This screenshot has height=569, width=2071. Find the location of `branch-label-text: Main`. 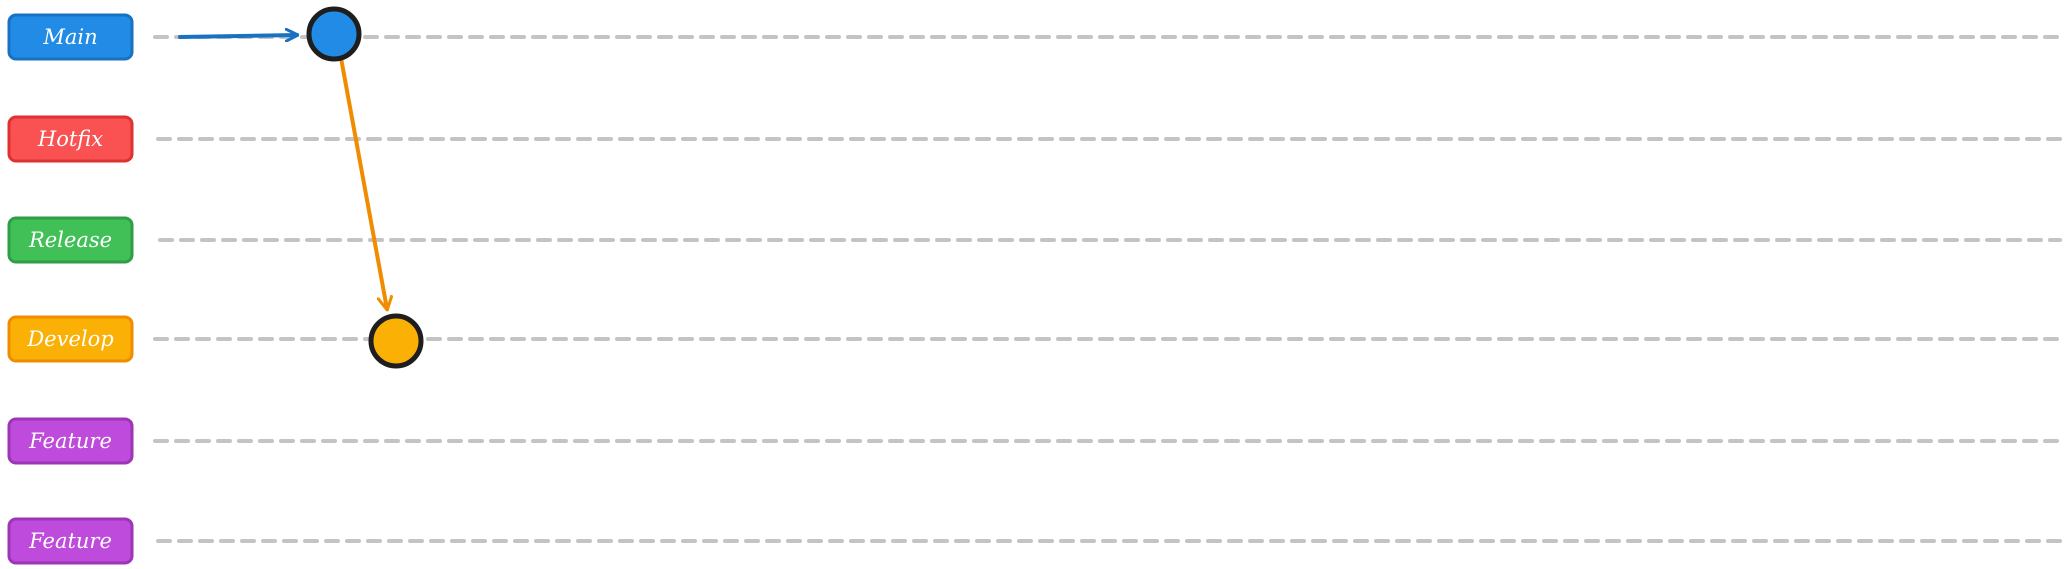

branch-label-text: Main is located at coordinates (69, 37).